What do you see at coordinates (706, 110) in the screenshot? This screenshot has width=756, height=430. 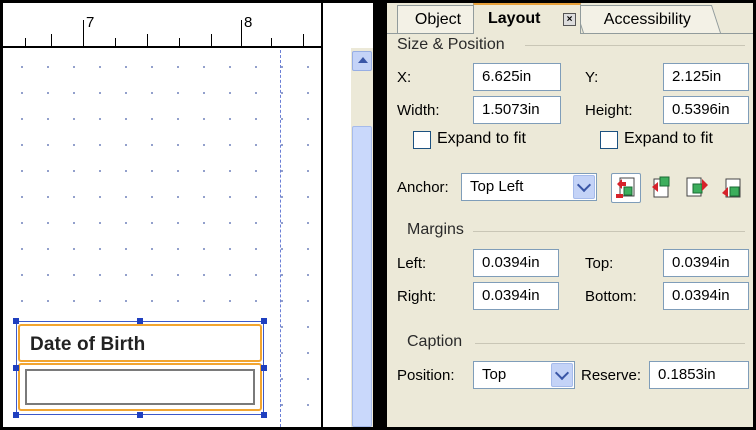 I see `height-input: 0.5396in` at bounding box center [706, 110].